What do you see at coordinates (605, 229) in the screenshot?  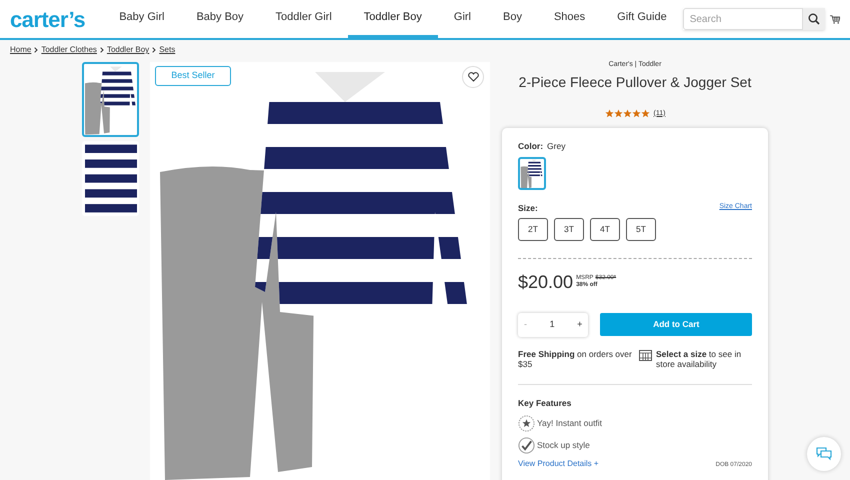 I see `size-option: 4T` at bounding box center [605, 229].